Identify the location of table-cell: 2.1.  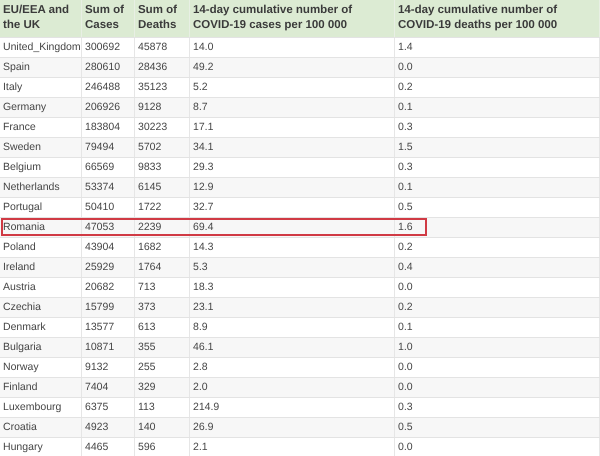
(292, 447).